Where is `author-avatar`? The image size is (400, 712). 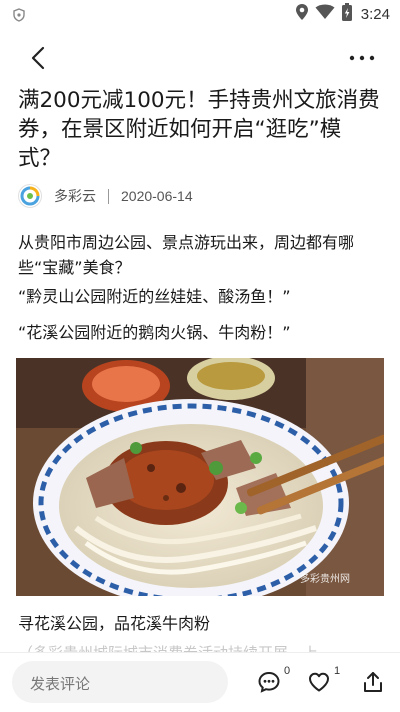
author-avatar is located at coordinates (30, 196).